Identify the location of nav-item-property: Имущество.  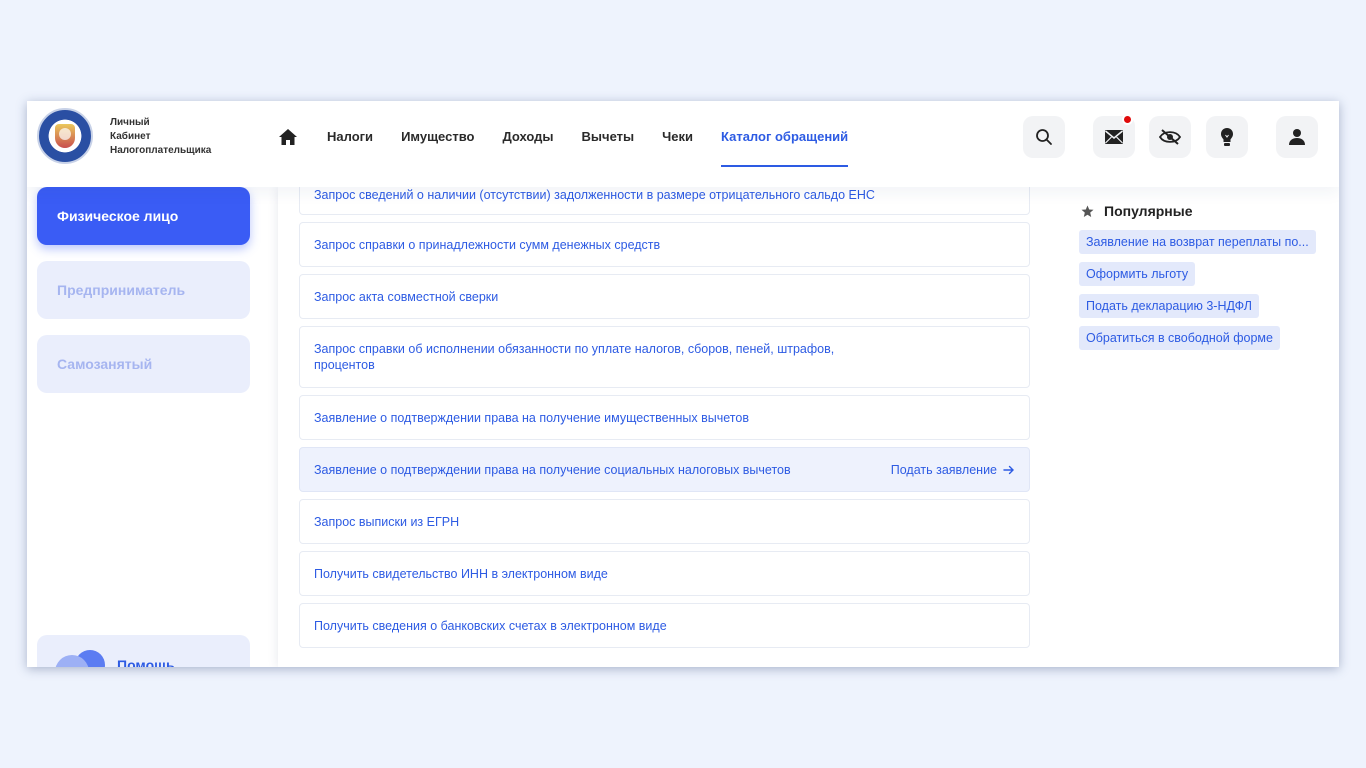
(437, 134).